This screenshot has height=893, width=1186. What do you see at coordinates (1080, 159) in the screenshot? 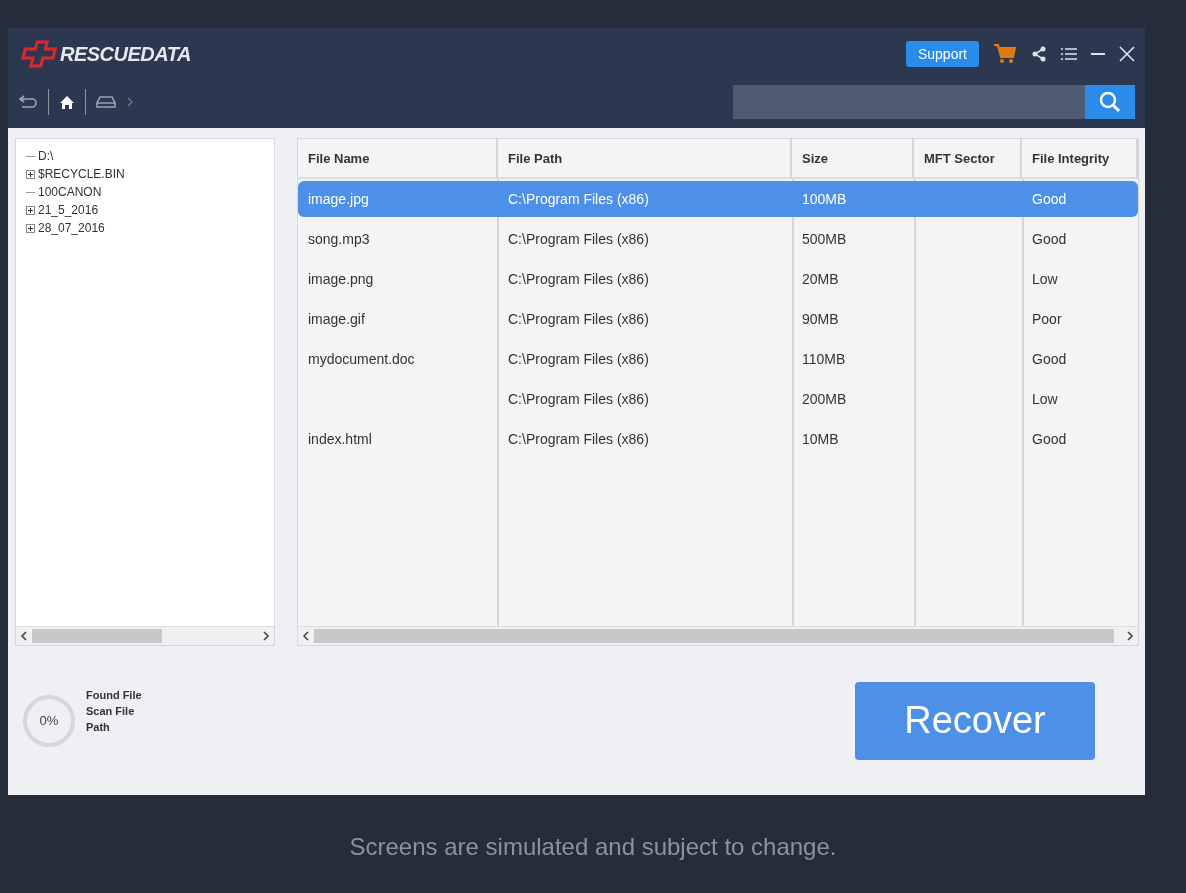
I see `column-header: File Integrity` at bounding box center [1080, 159].